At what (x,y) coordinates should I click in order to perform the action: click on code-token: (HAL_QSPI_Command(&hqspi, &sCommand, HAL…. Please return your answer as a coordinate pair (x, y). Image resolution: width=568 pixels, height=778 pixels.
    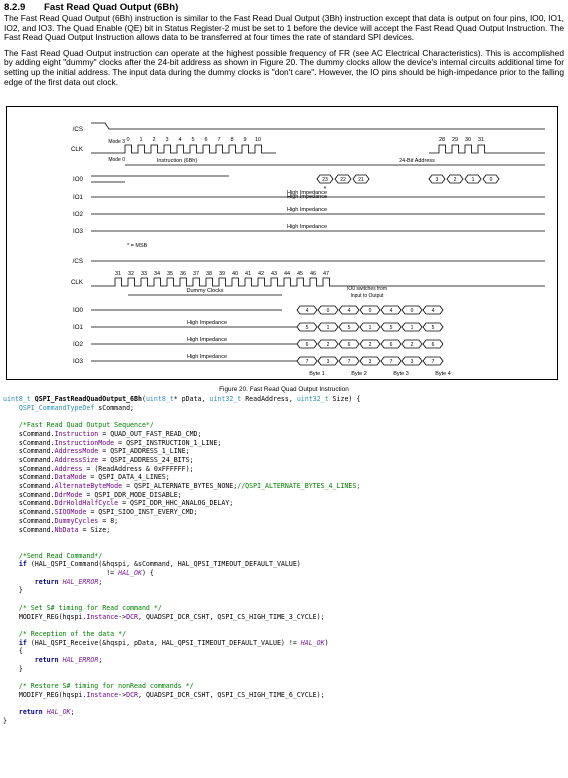
    Looking at the image, I should click on (165, 564).